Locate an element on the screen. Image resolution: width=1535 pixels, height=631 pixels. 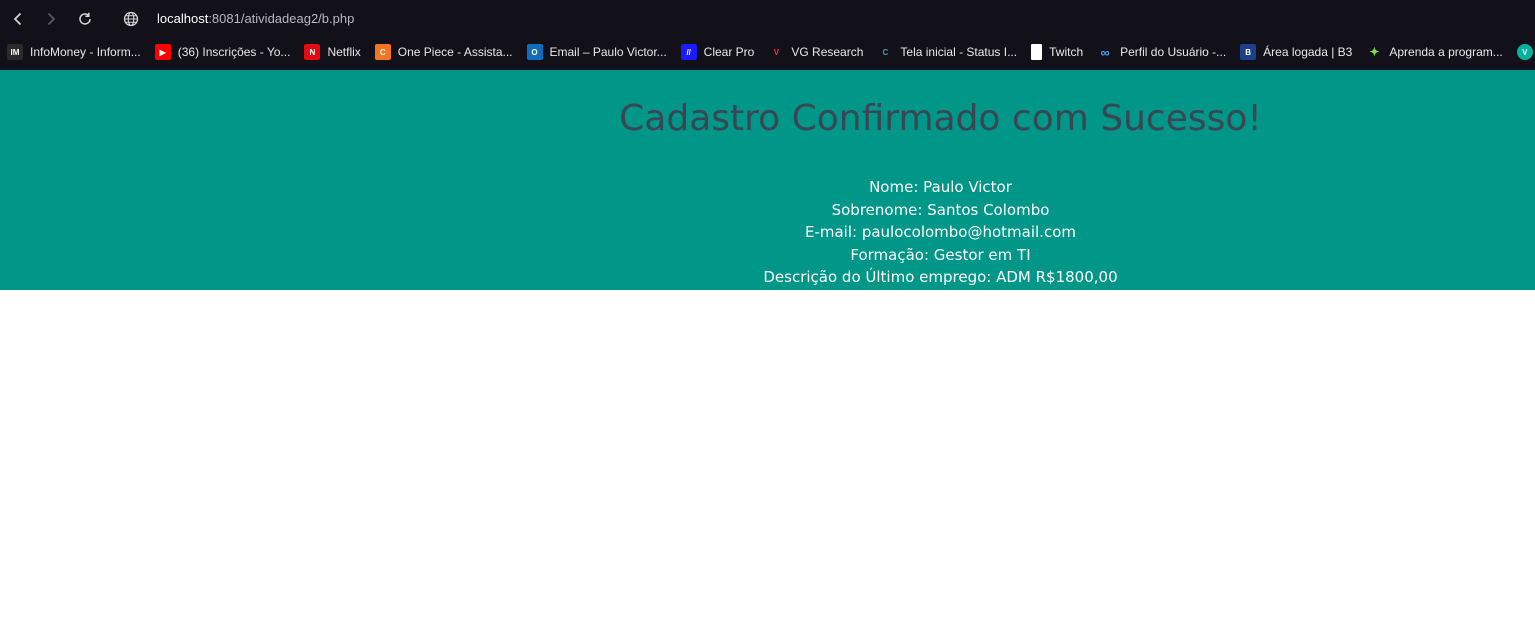
forward-icon is located at coordinates (51, 19).